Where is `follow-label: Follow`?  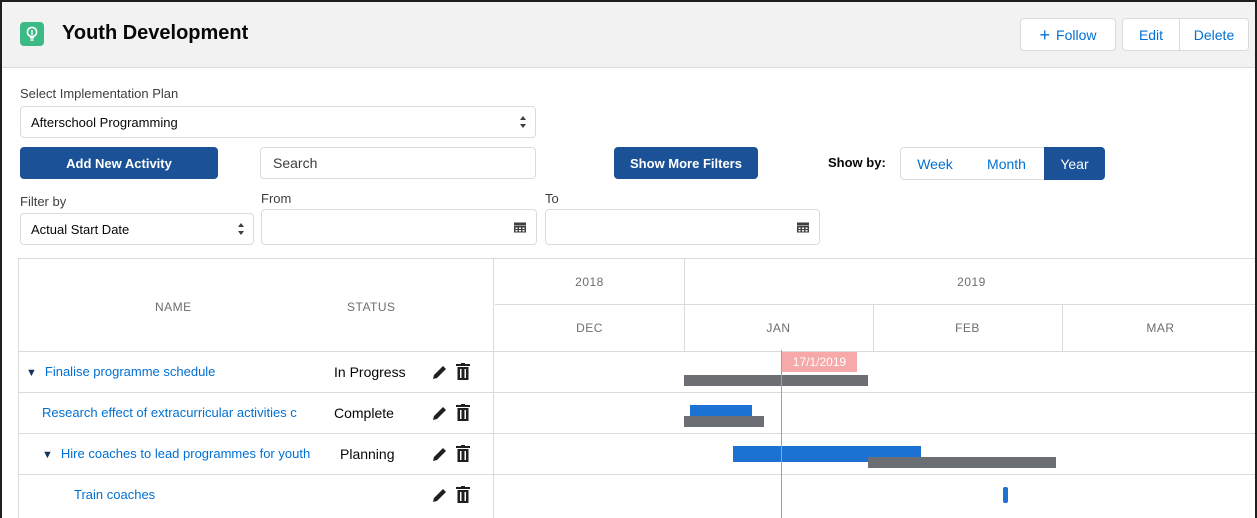 follow-label: Follow is located at coordinates (1076, 34).